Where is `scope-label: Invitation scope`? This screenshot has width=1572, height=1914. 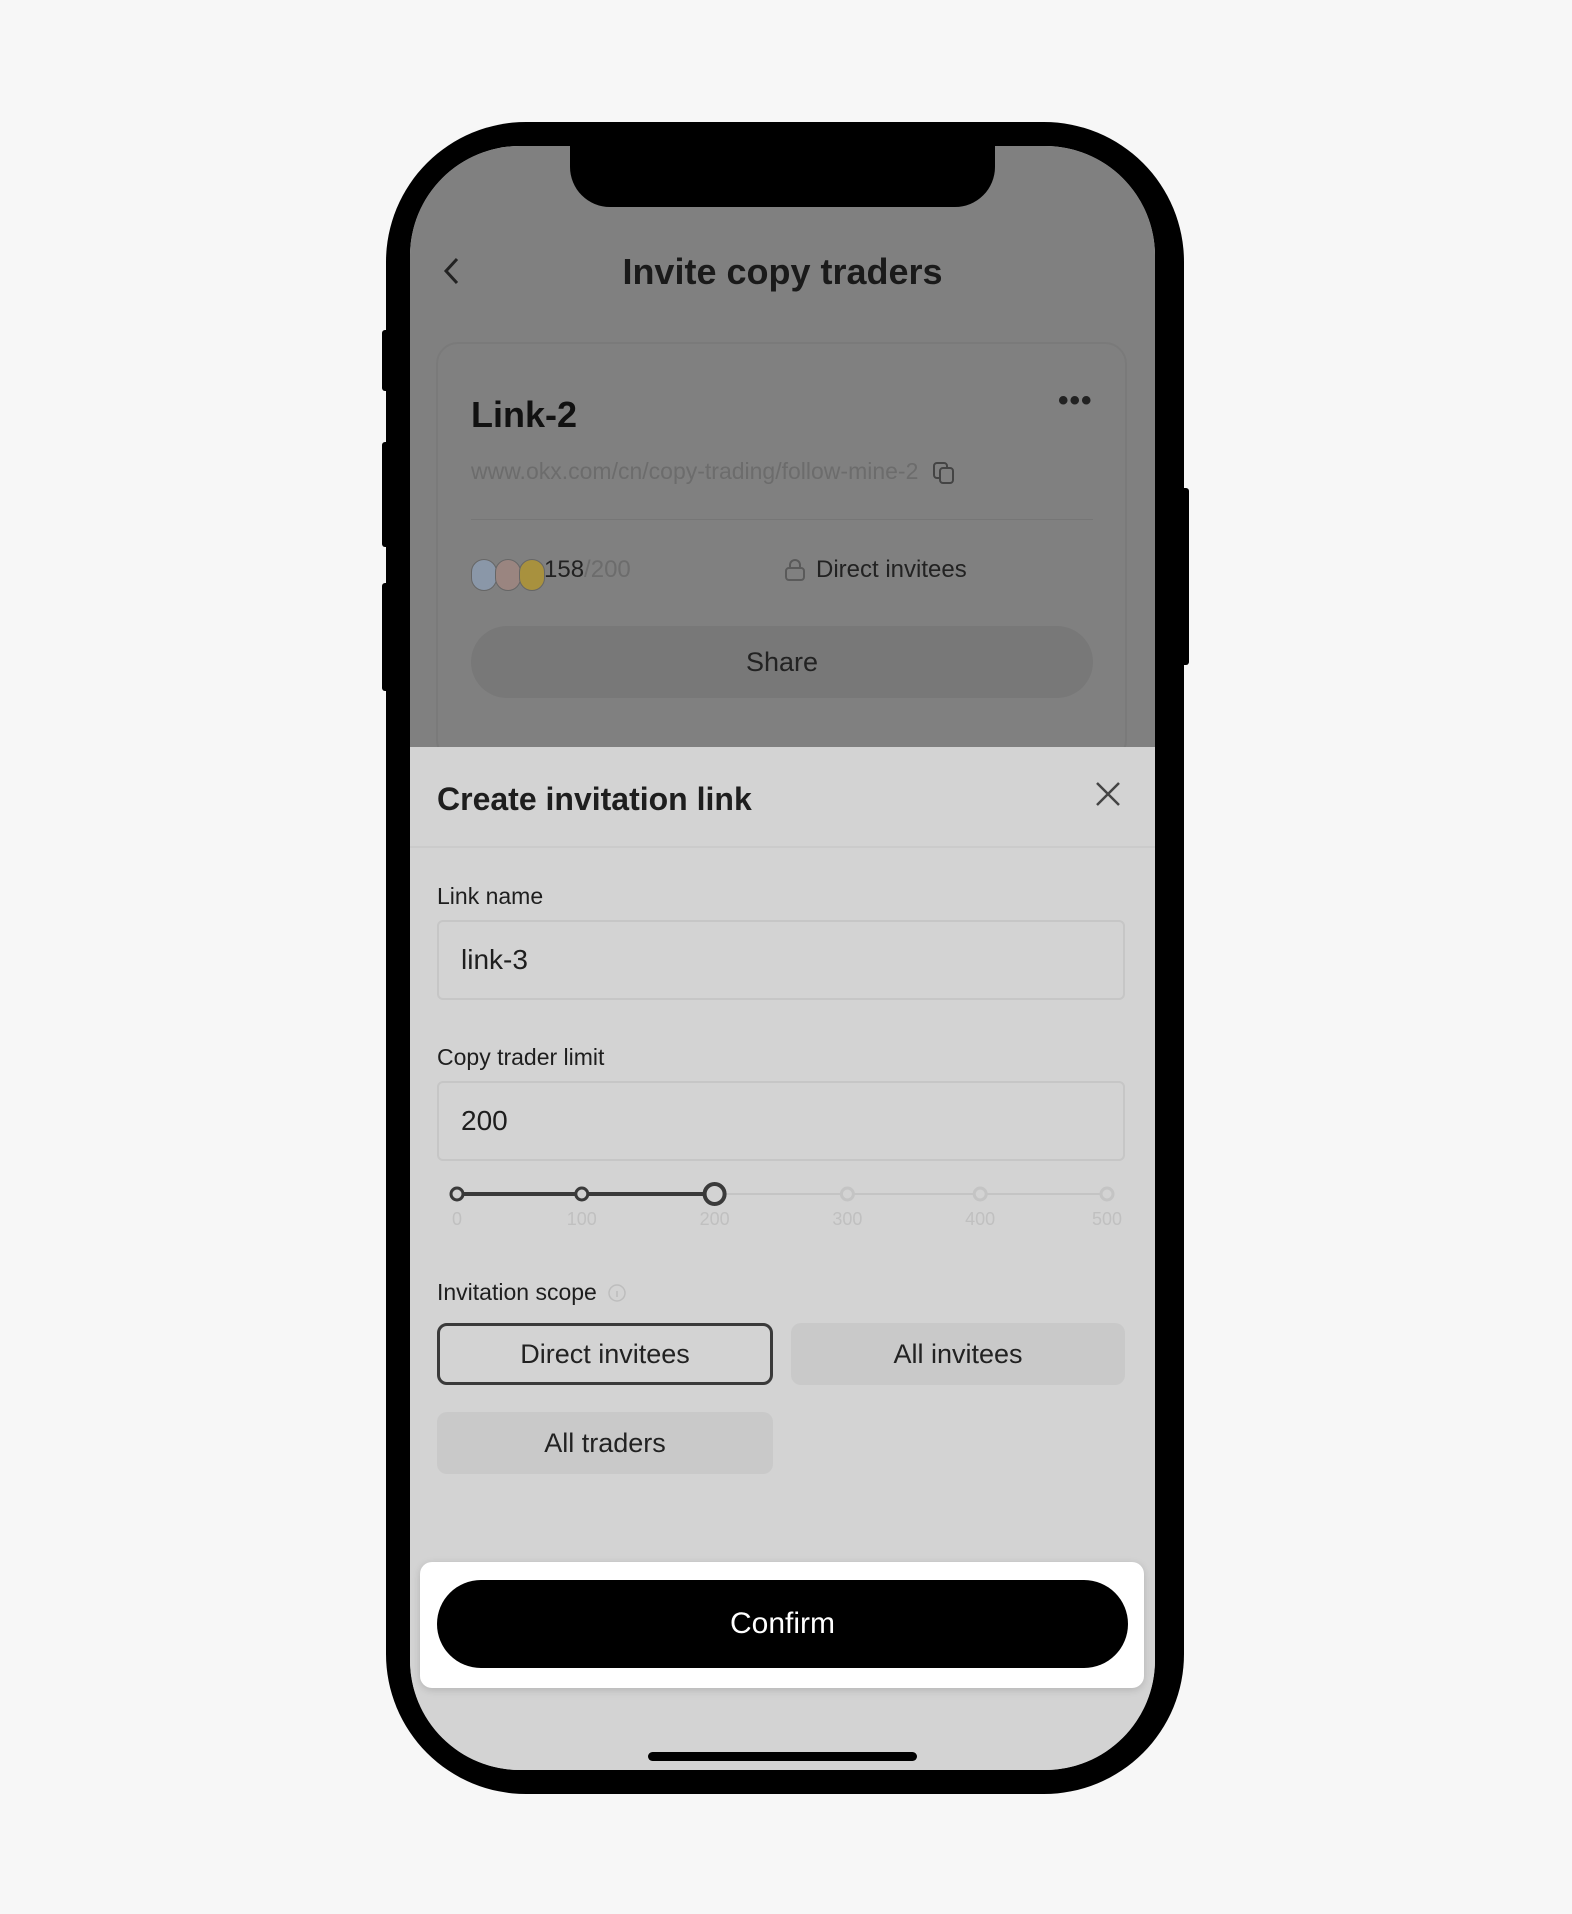 scope-label: Invitation scope is located at coordinates (517, 1292).